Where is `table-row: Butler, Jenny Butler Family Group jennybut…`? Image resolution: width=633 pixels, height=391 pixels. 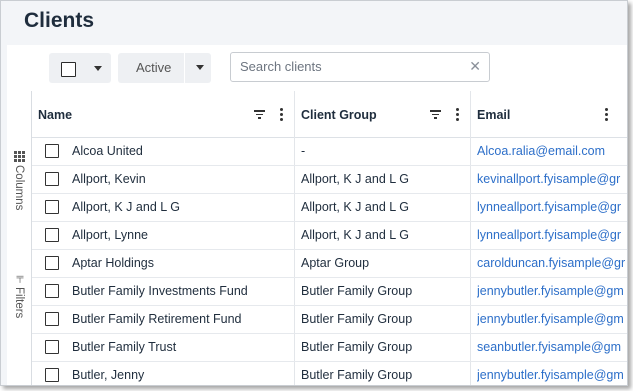 table-row: Butler, Jenny Butler Family Group jennybut… is located at coordinates (329, 373).